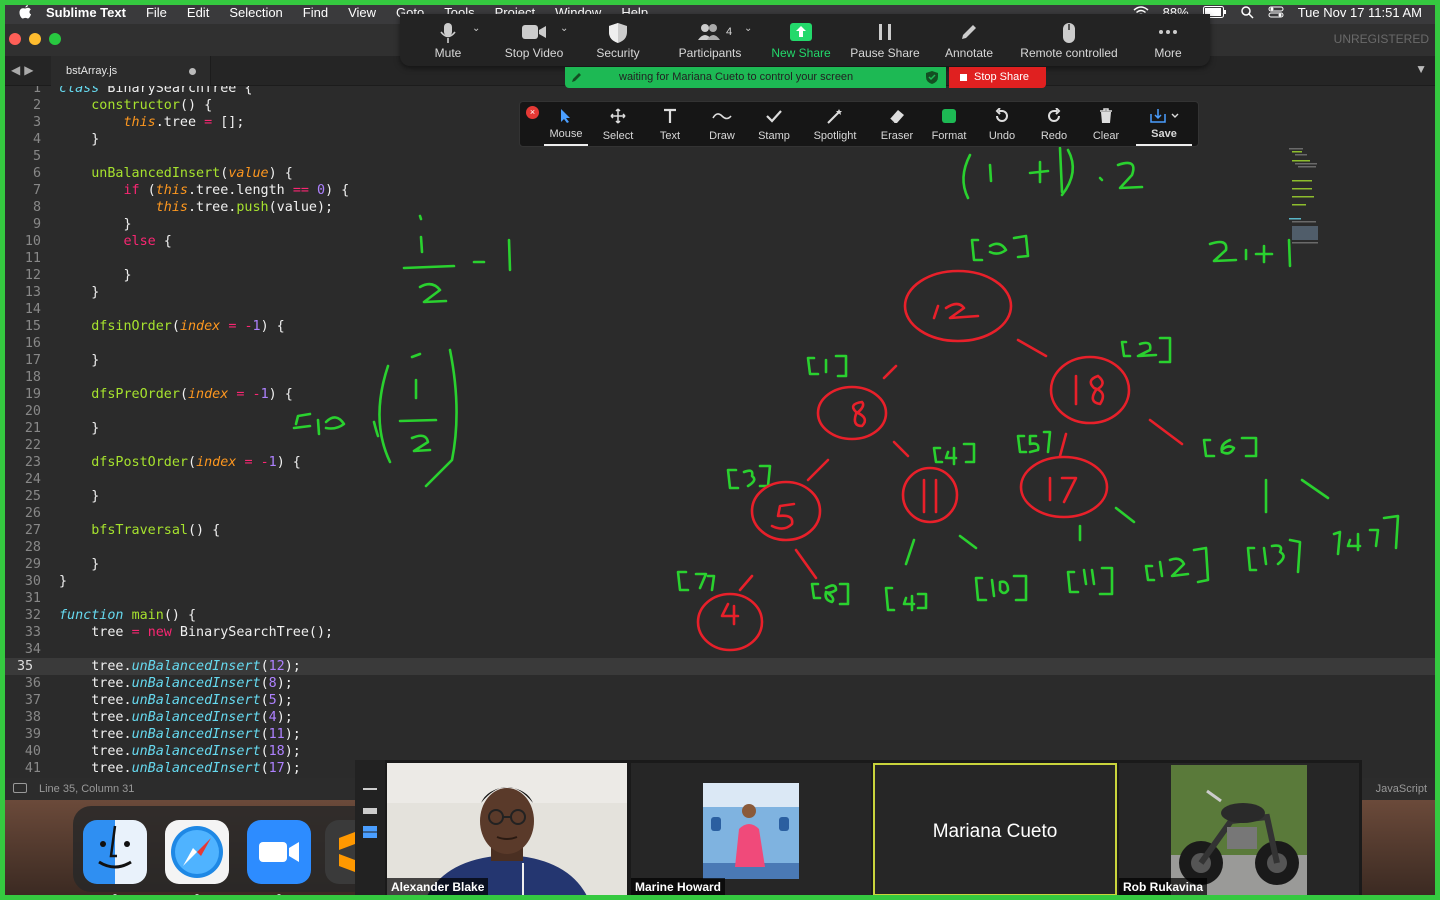  Describe the element at coordinates (204, 530) in the screenshot. I see `code-line: bfsTraversal() {` at that location.